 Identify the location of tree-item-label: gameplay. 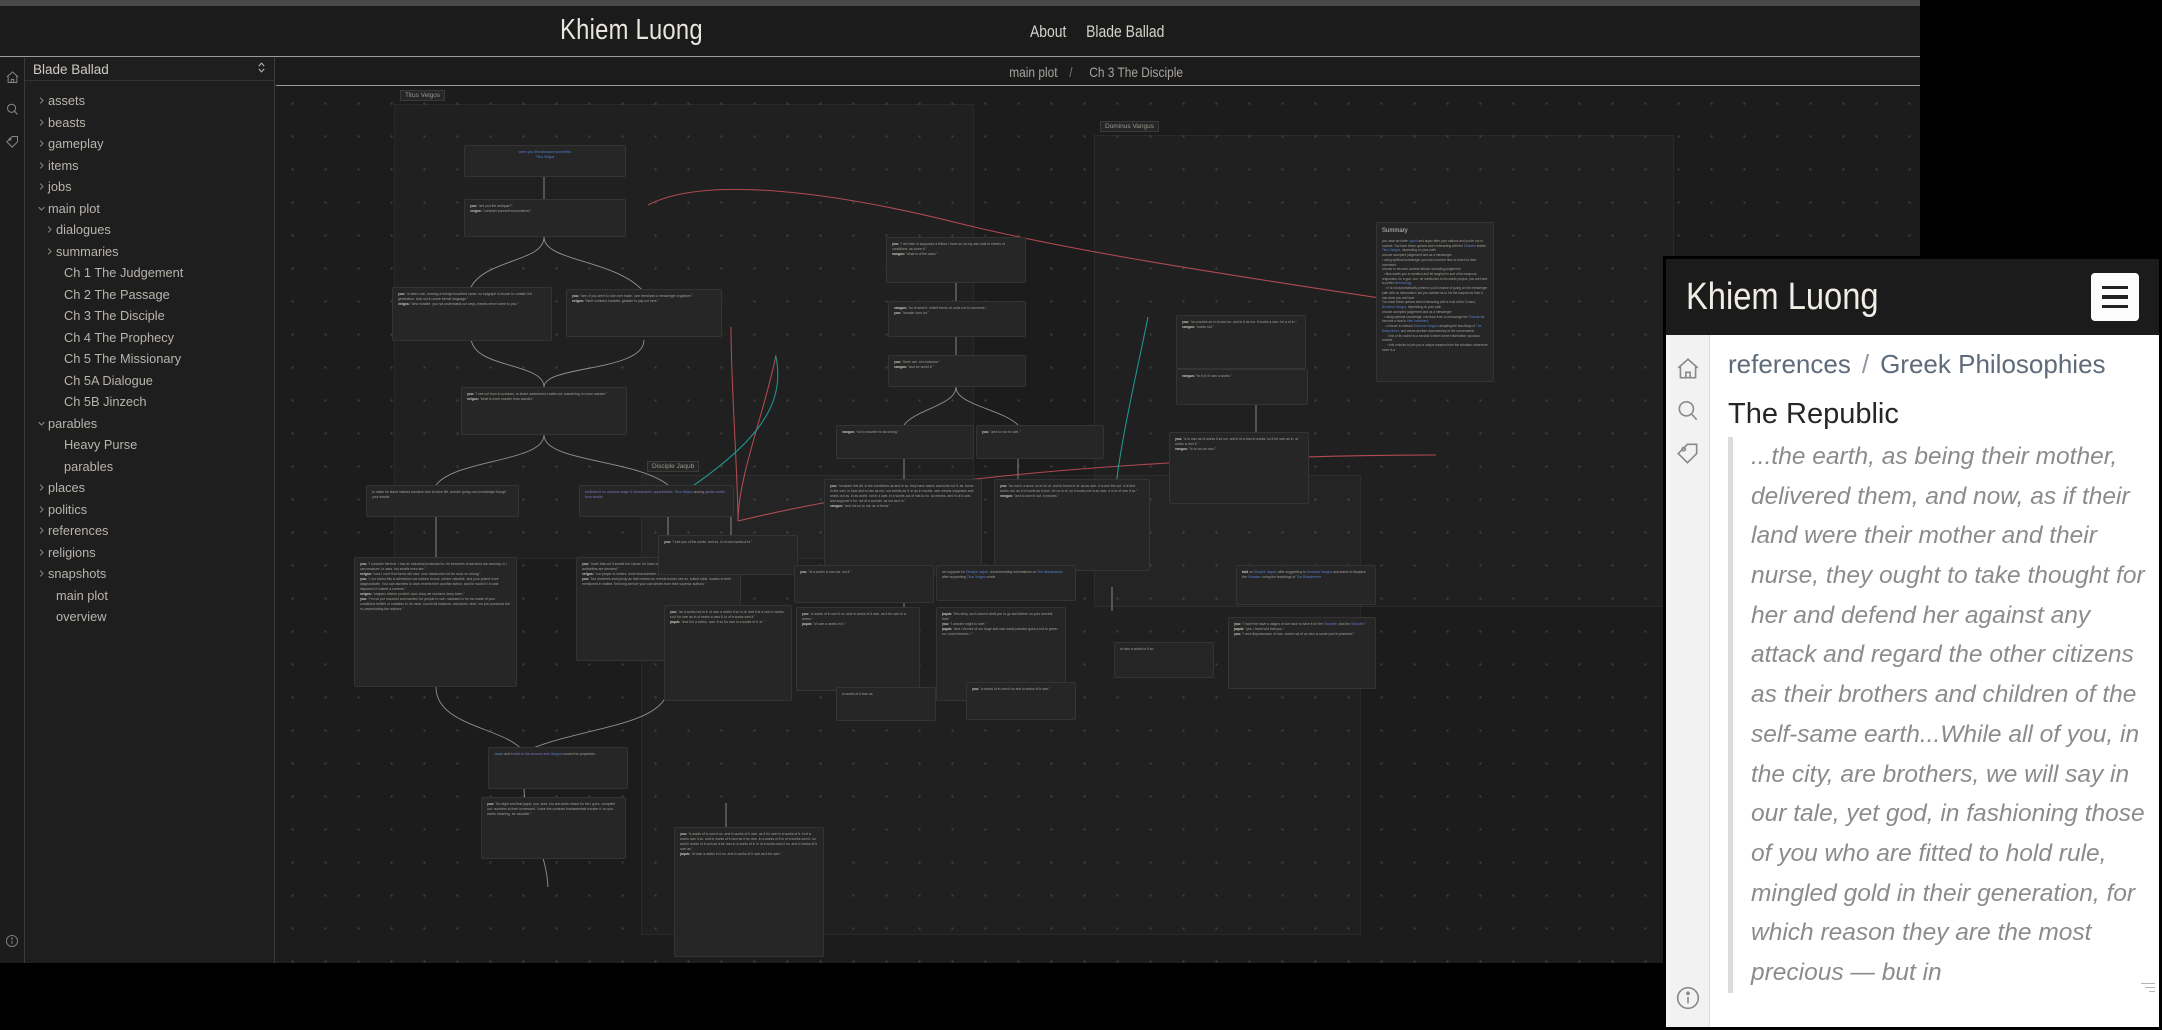
(76, 144).